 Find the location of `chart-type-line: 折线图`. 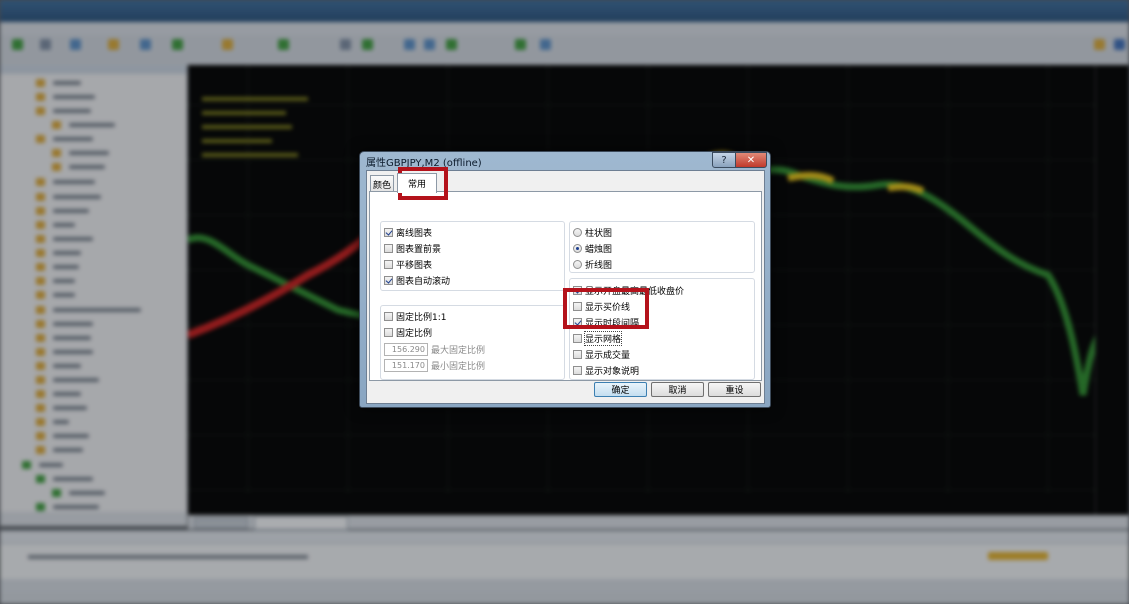

chart-type-line: 折线图 is located at coordinates (593, 264).